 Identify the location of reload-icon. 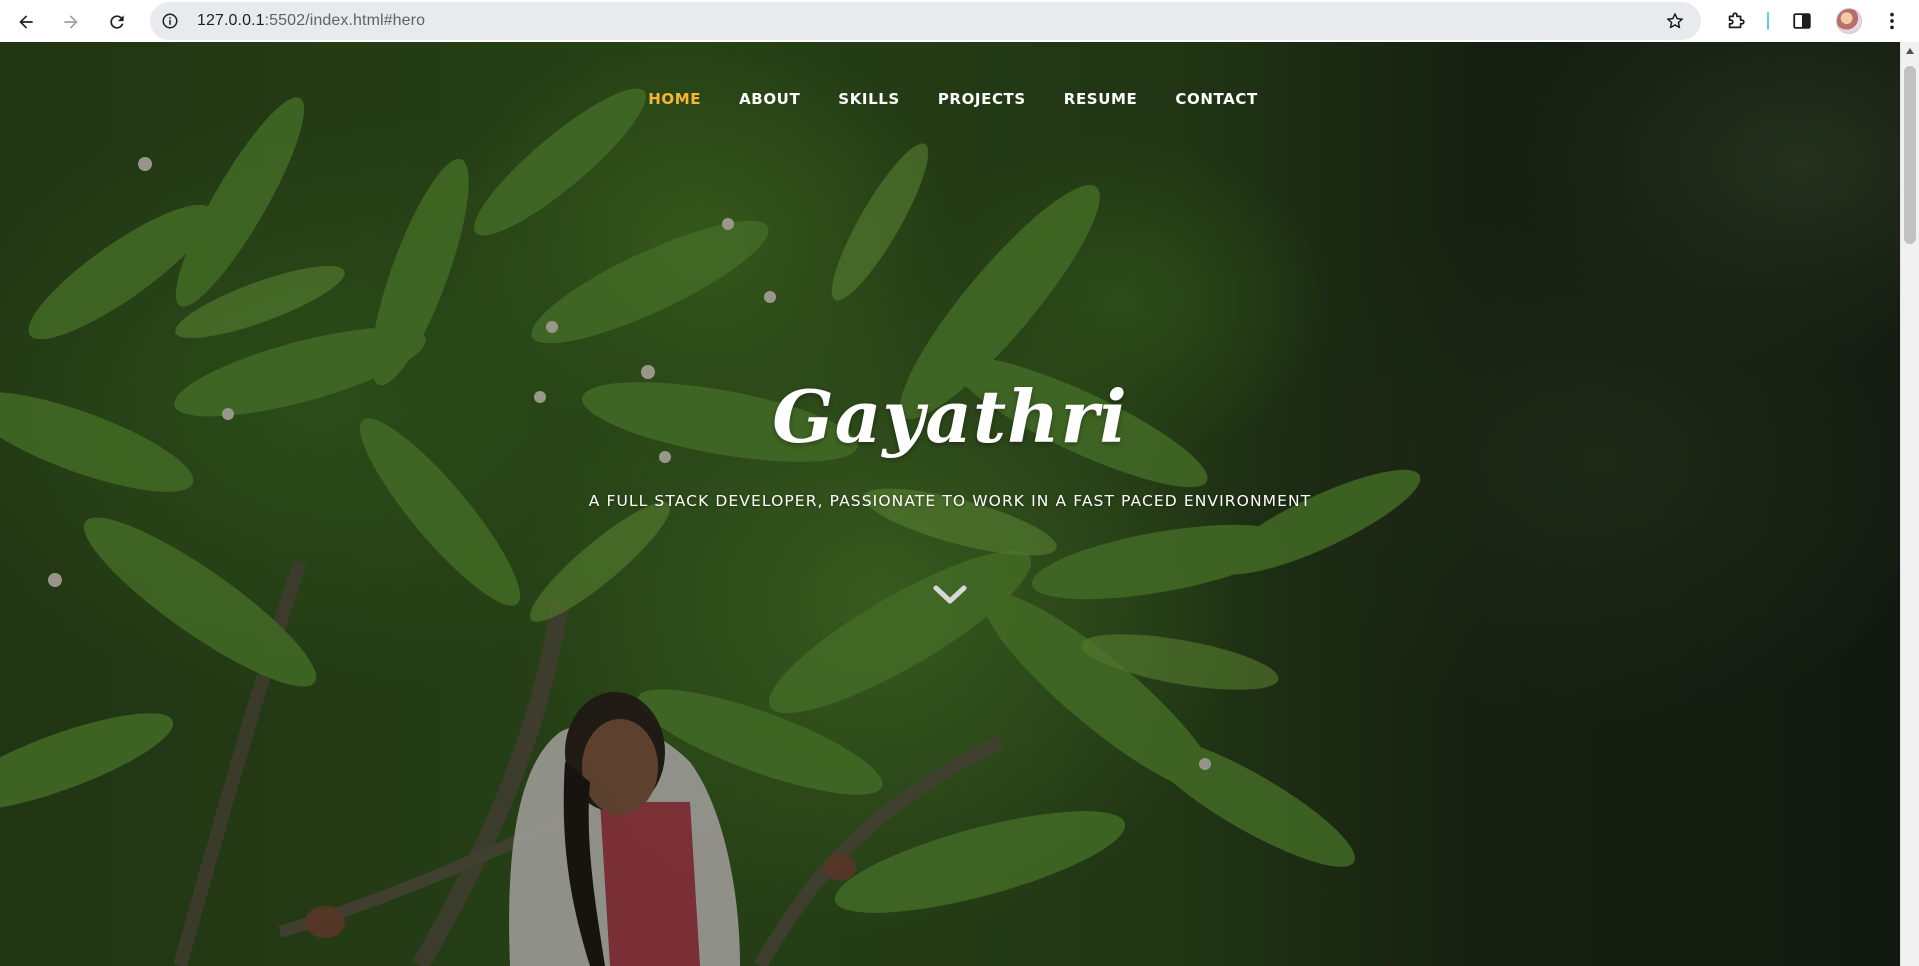
(117, 22).